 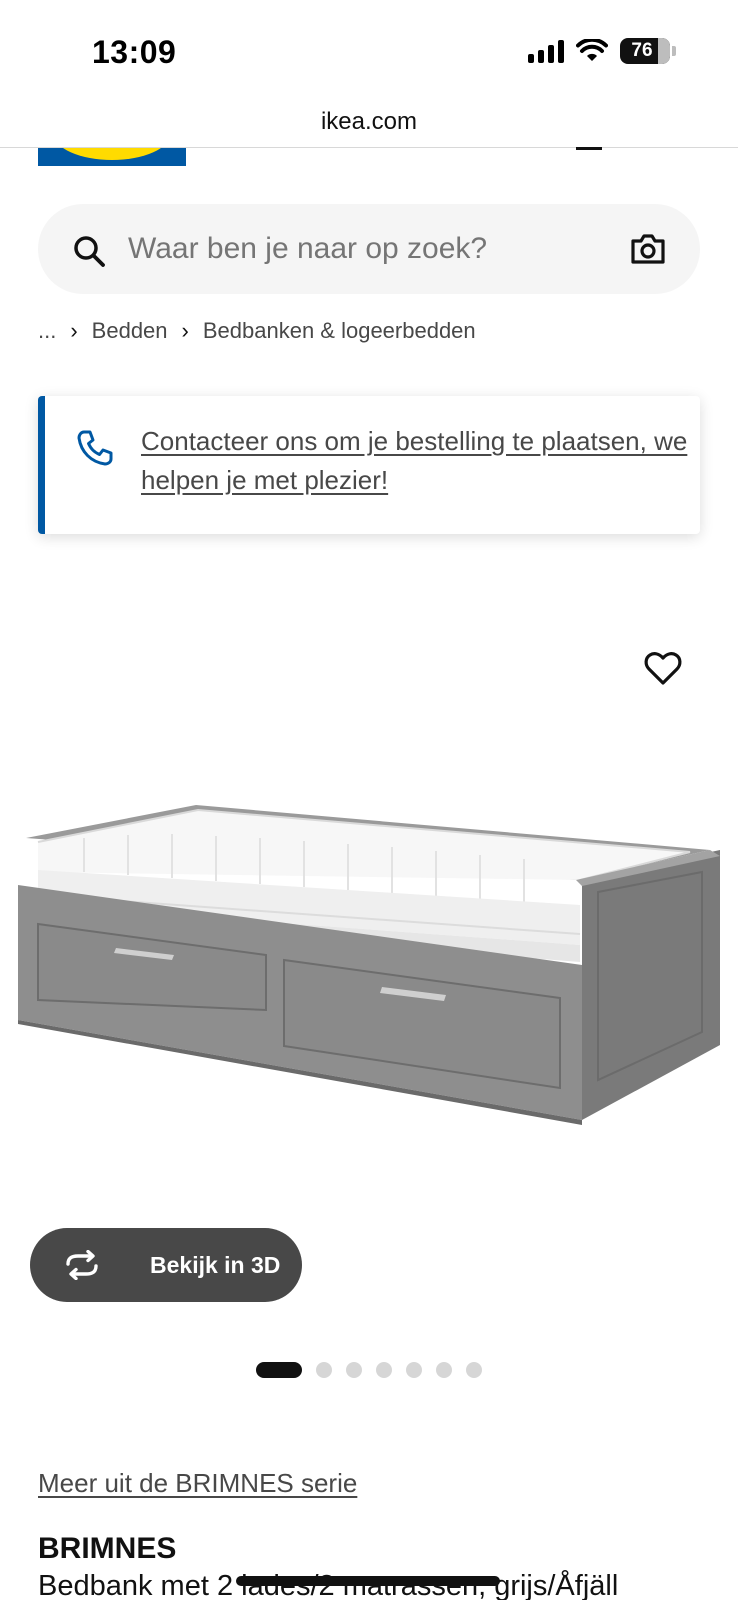 I want to click on cellular-signal-icon, so click(x=546, y=51).